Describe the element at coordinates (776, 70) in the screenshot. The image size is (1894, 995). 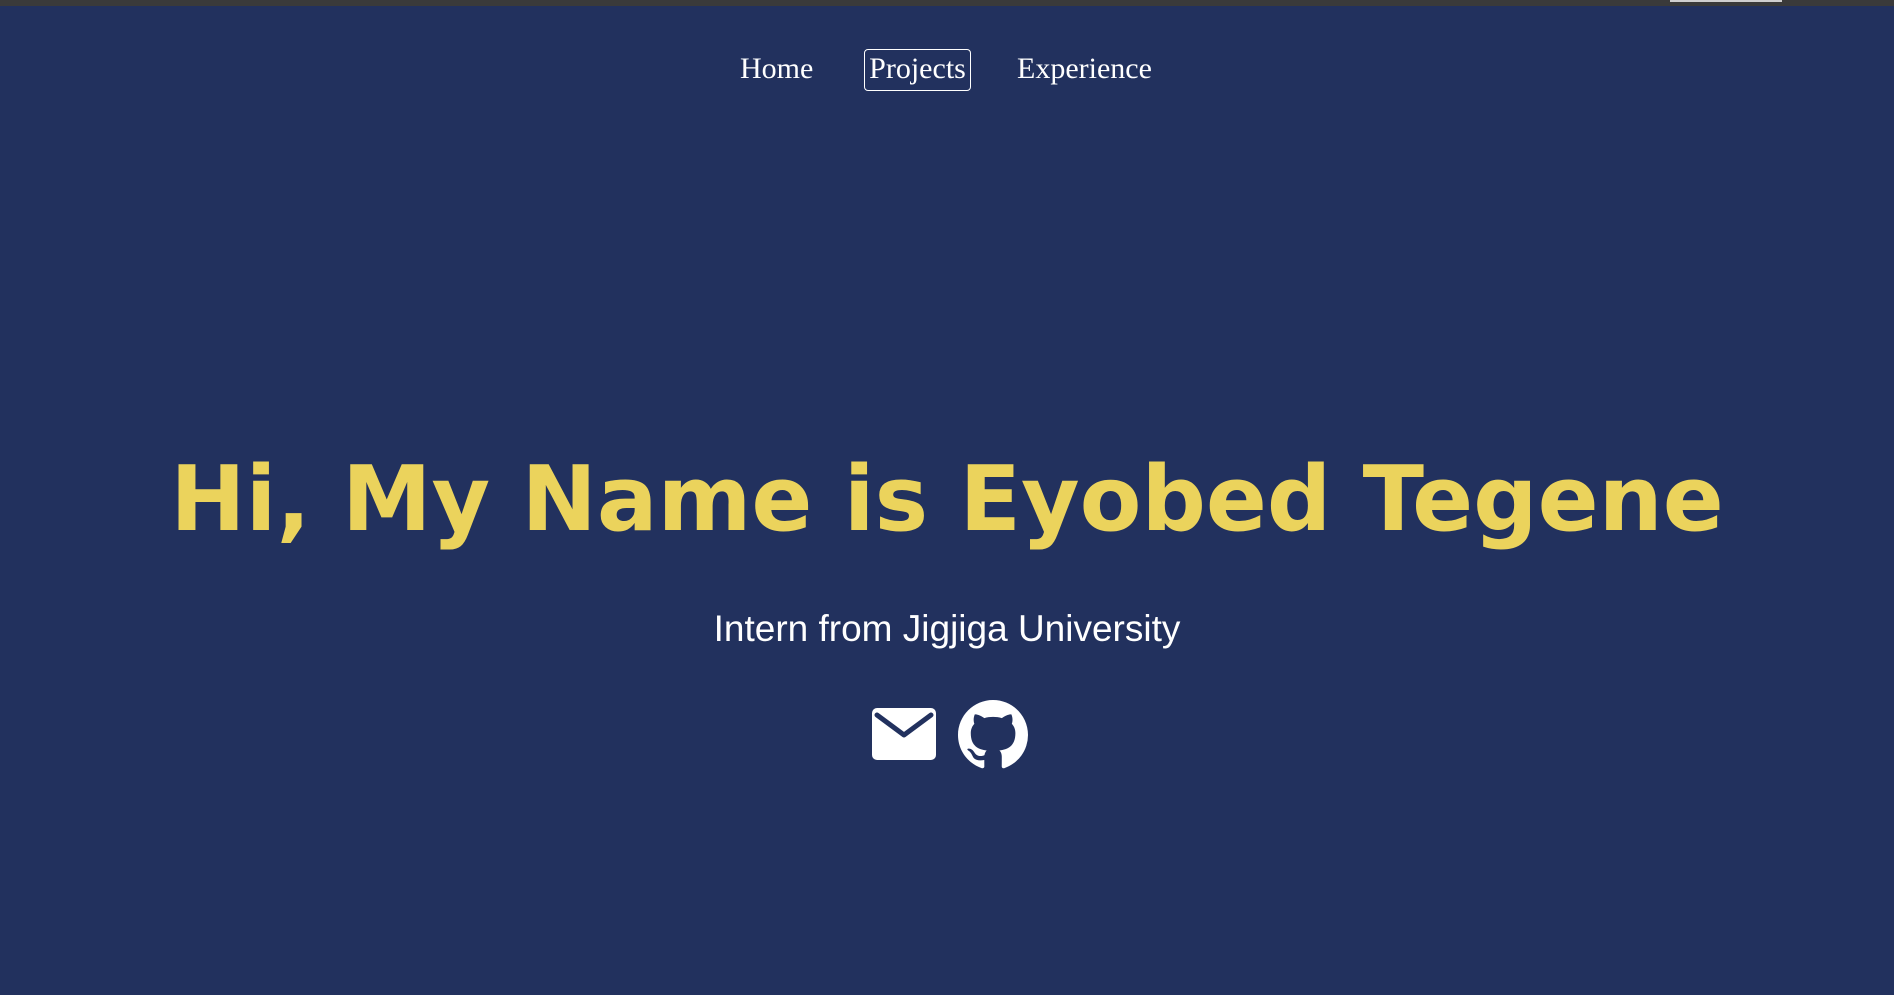
I see `nav-link-home: Home` at that location.